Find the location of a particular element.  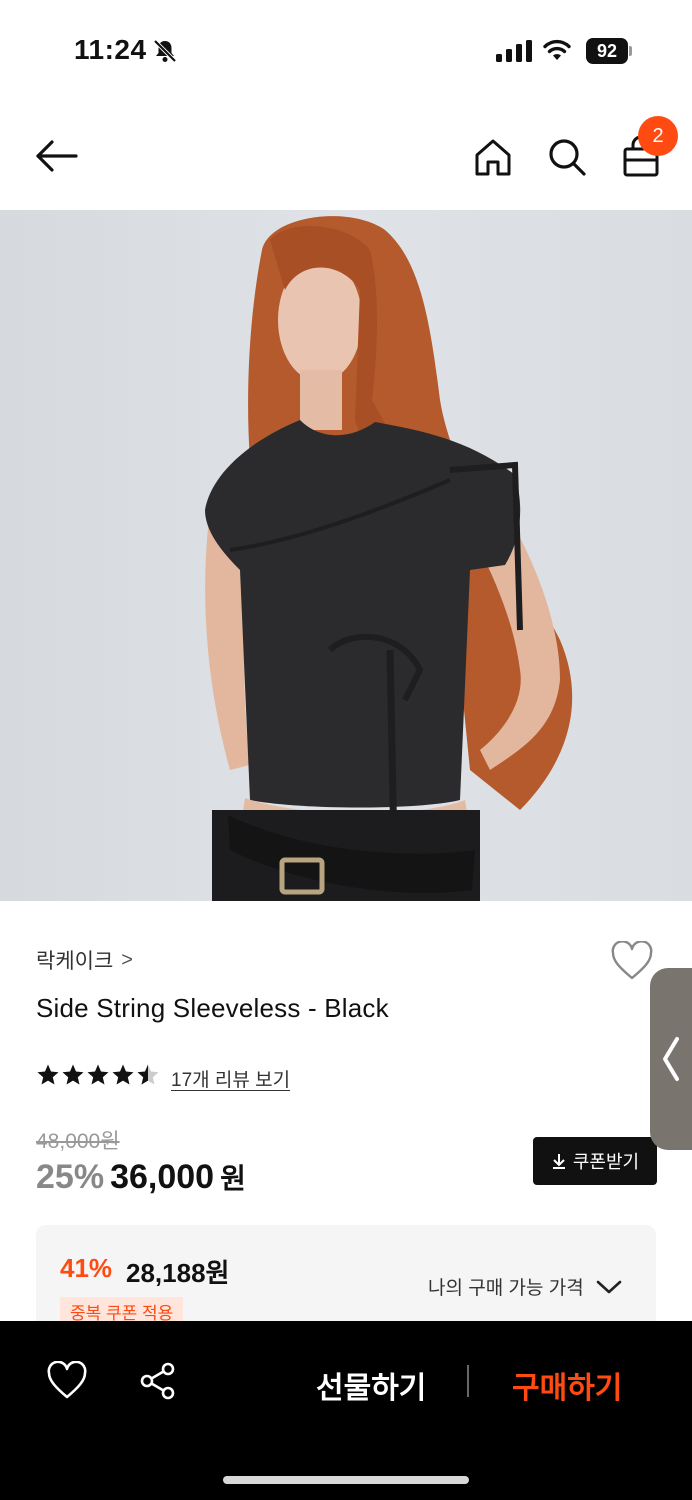

battery-indicator: 92 is located at coordinates (609, 51).